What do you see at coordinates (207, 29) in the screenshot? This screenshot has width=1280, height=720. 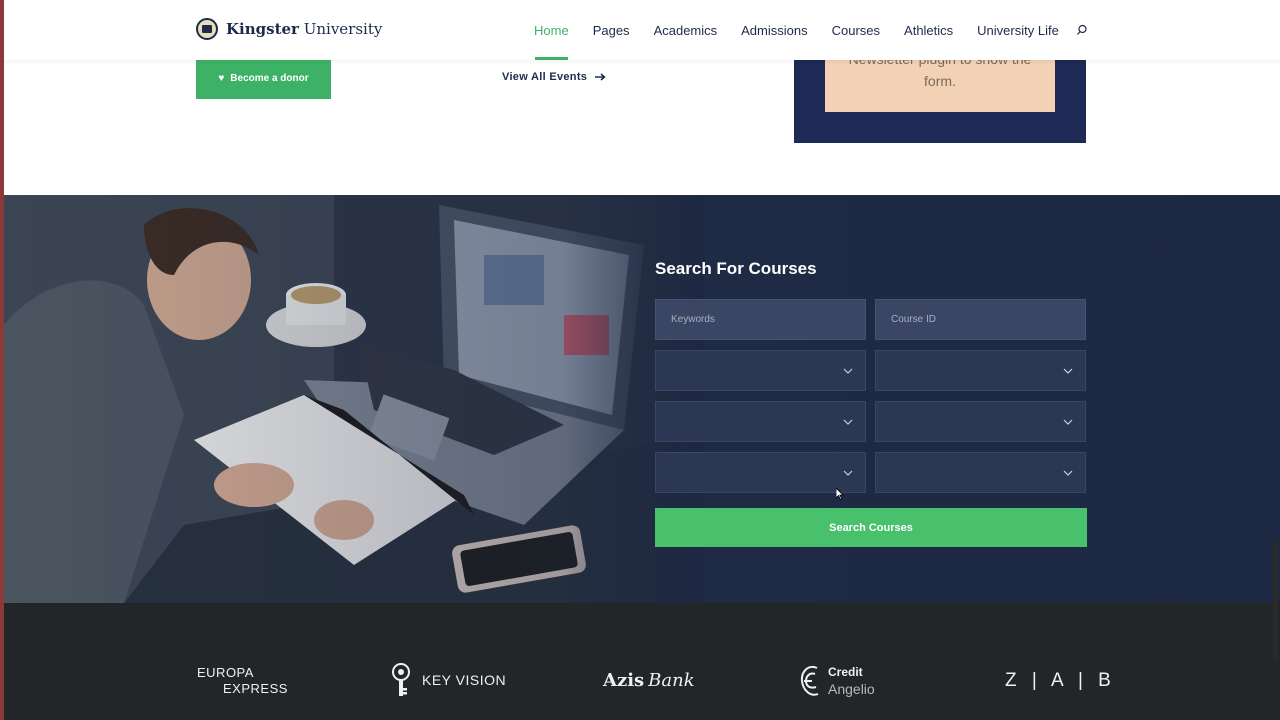 I see `university-crest-icon` at bounding box center [207, 29].